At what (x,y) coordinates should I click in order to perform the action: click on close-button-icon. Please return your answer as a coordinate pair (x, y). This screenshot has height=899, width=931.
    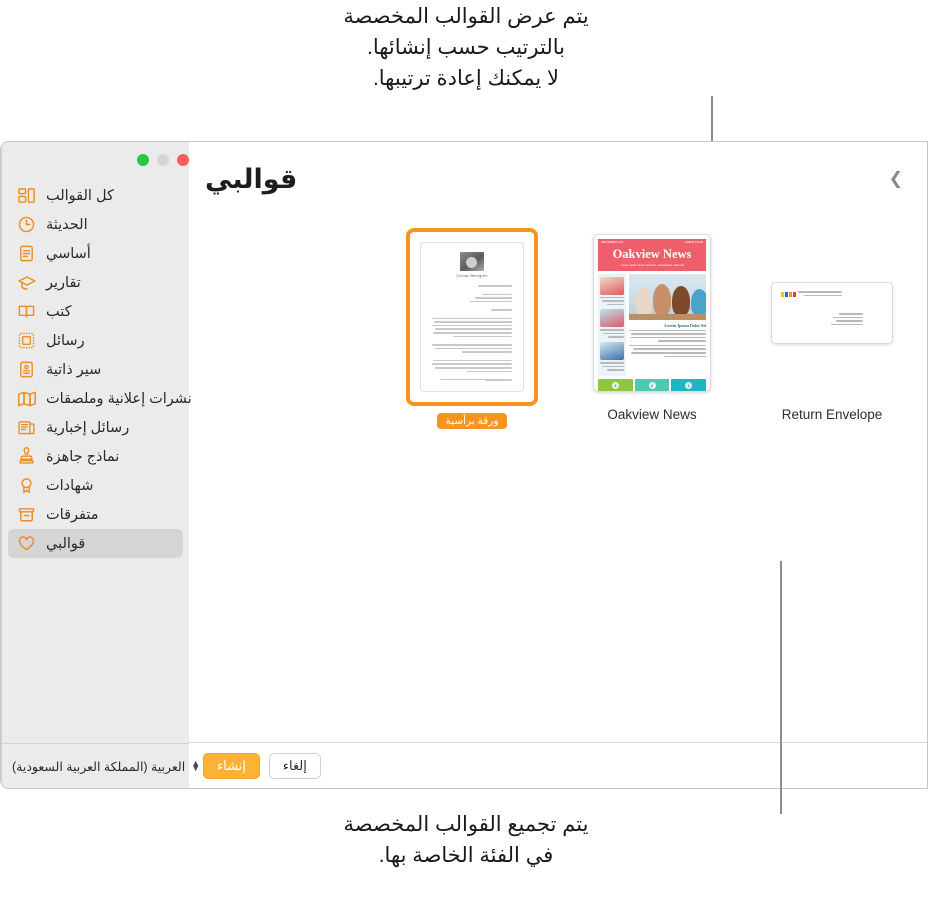
    Looking at the image, I should click on (143, 160).